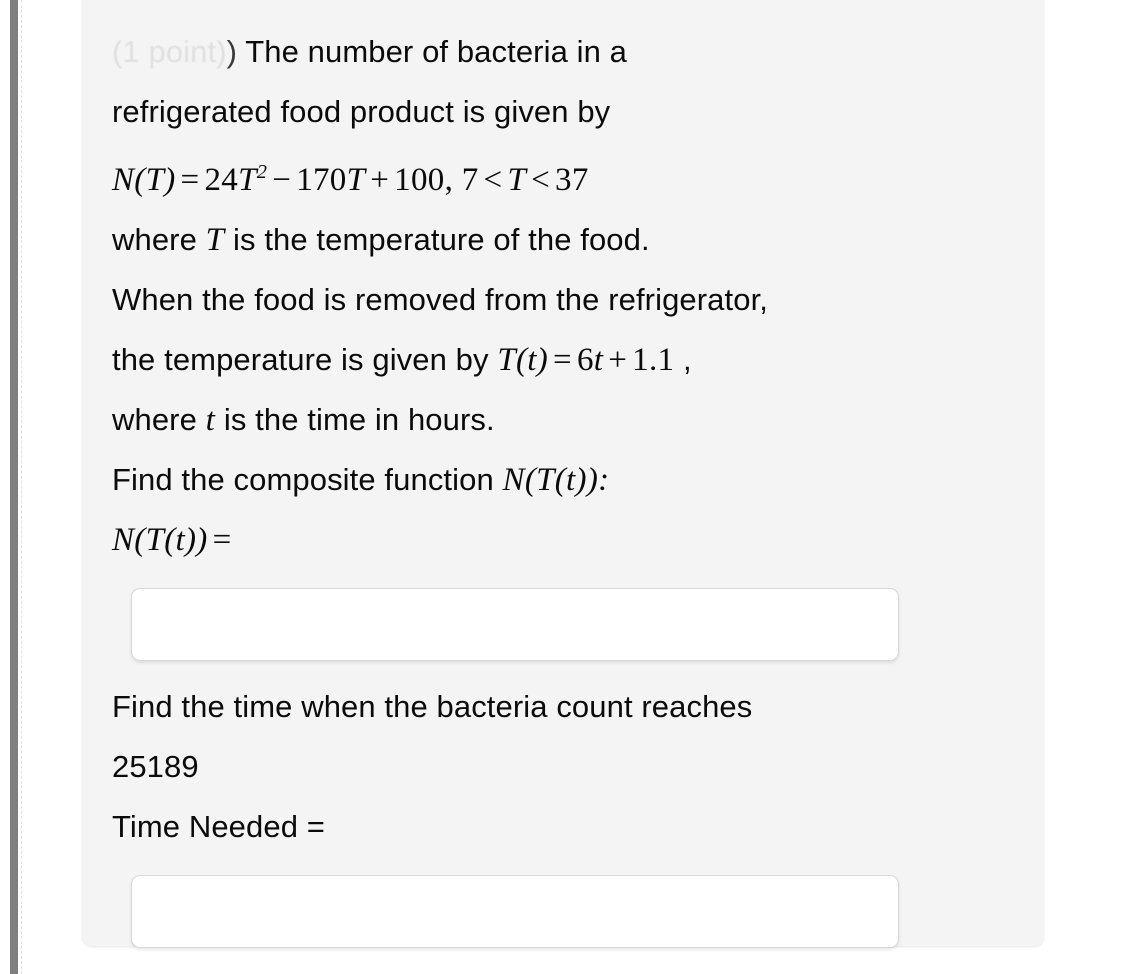 This screenshot has width=1124, height=974. I want to click on eq-n-lhs: N(T), so click(144, 180).